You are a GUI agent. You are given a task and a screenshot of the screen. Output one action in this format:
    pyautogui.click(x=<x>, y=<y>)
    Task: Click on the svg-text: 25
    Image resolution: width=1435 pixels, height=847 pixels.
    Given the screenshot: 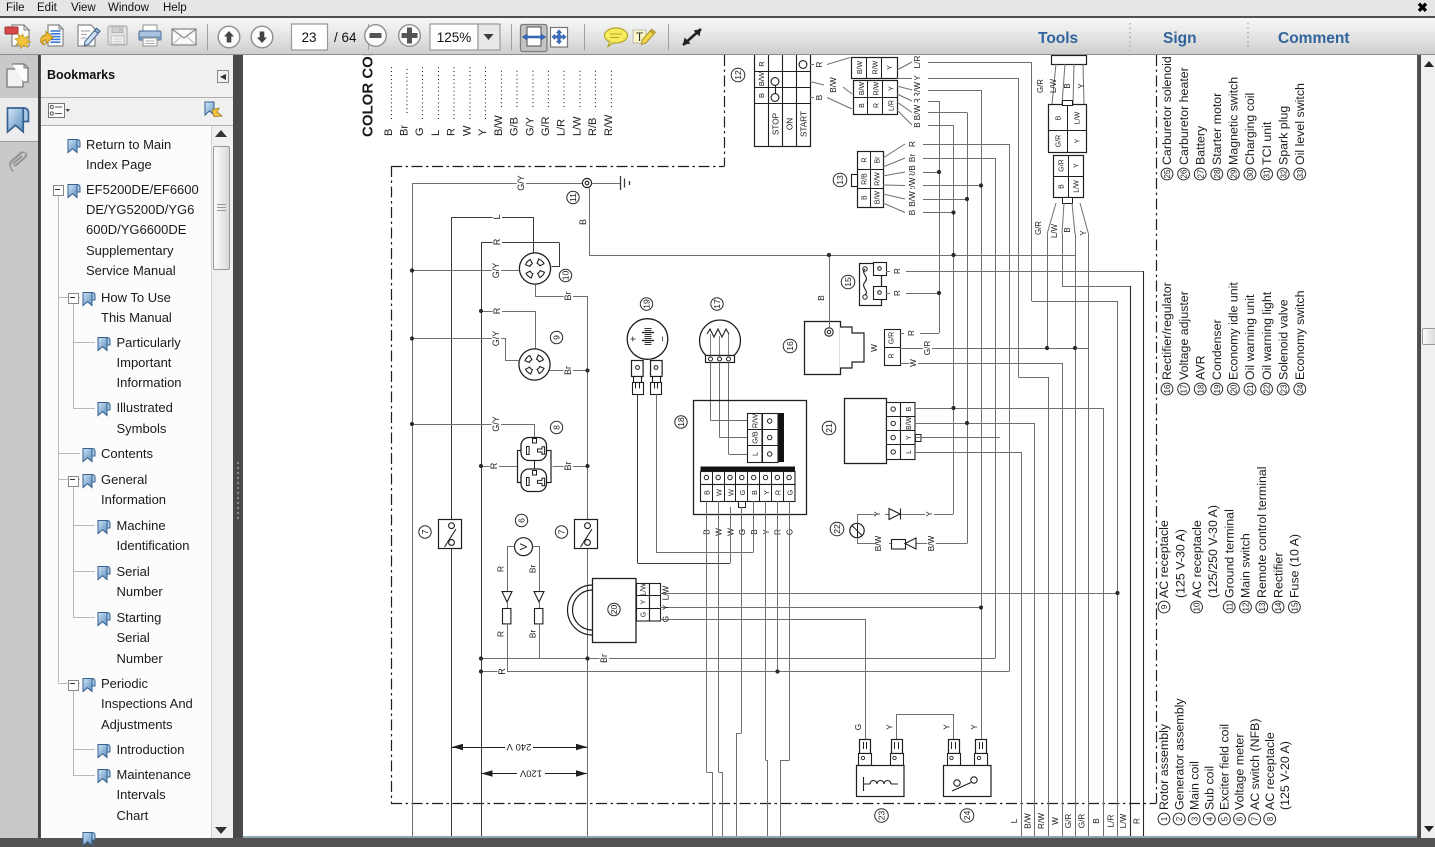 What is the action you would take?
    pyautogui.click(x=1167, y=173)
    